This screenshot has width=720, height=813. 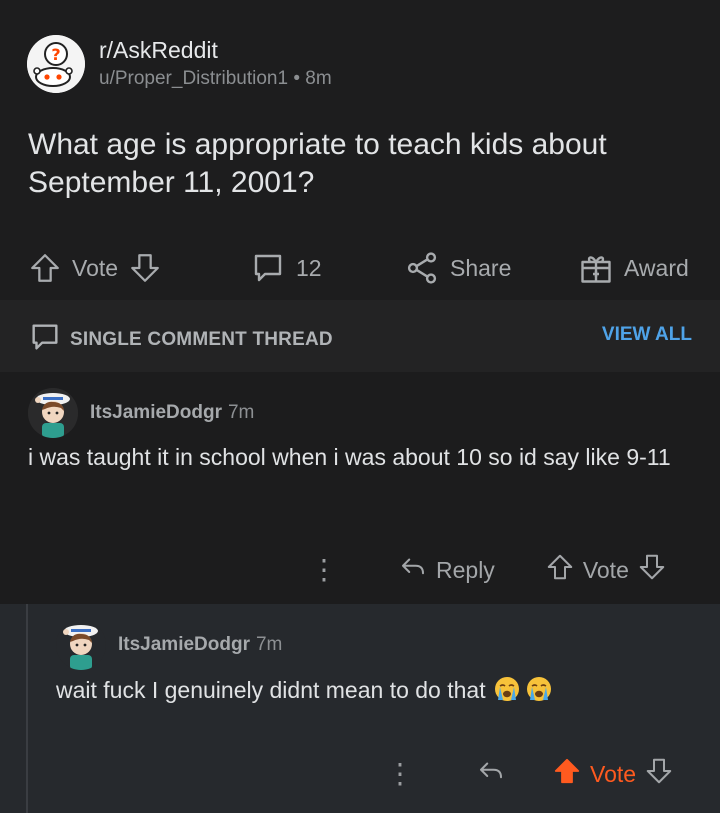 What do you see at coordinates (656, 267) in the screenshot?
I see `award-label: Award` at bounding box center [656, 267].